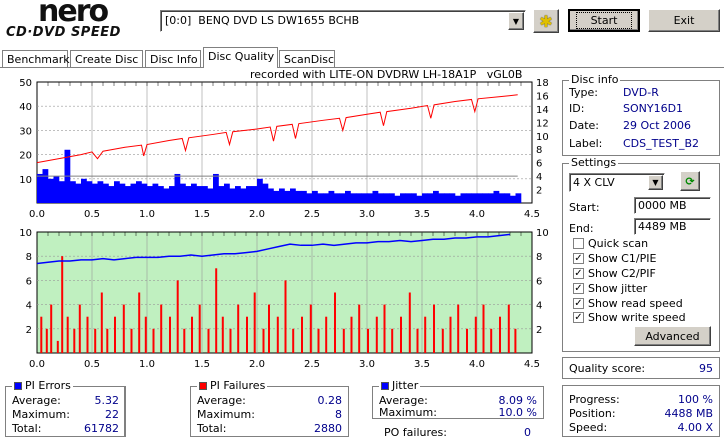  What do you see at coordinates (688, 413) in the screenshot?
I see `position-value: 4488 MB` at bounding box center [688, 413].